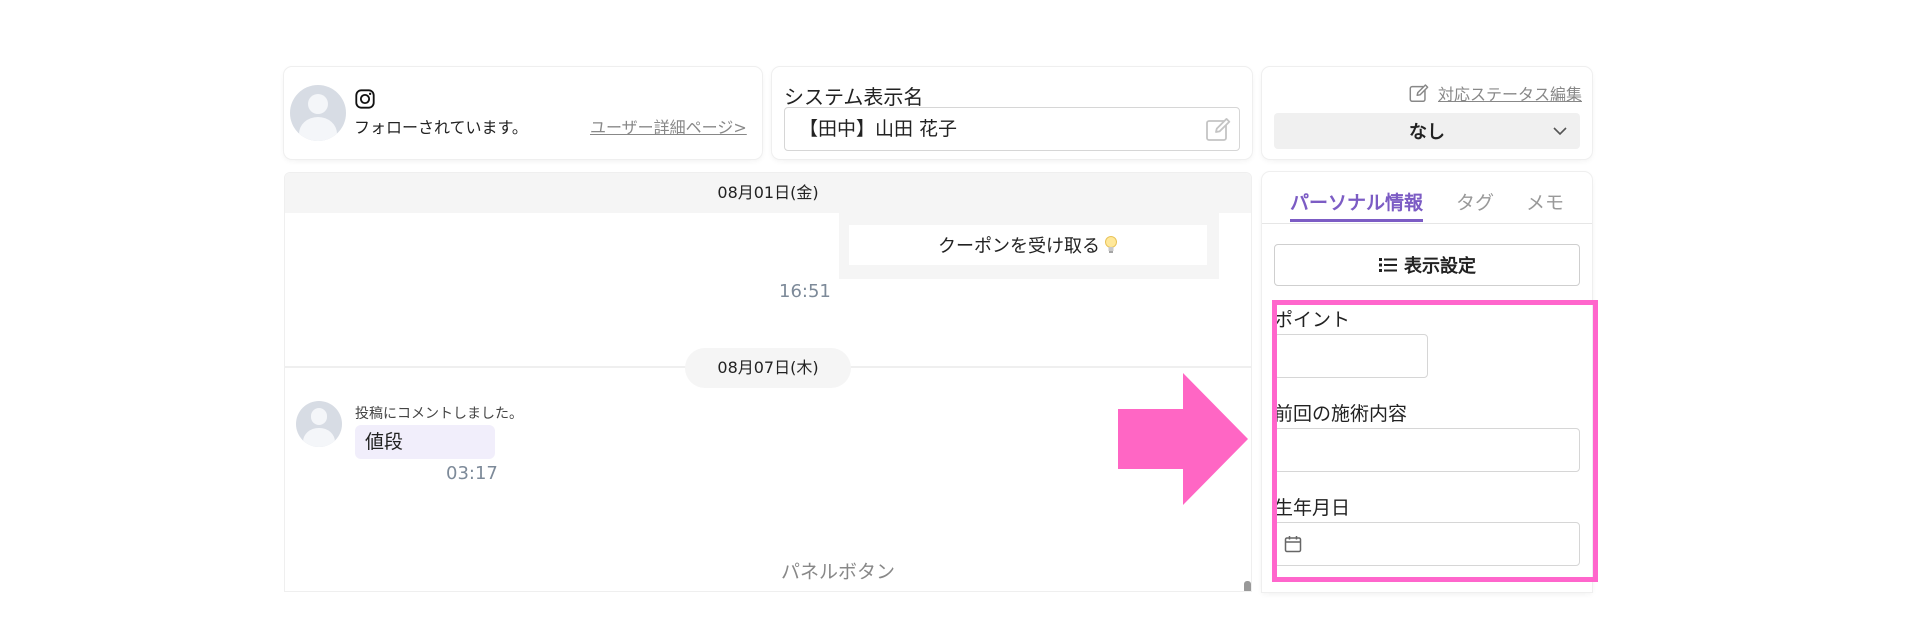 The height and width of the screenshot is (640, 1920). Describe the element at coordinates (838, 570) in the screenshot. I see `panel-button: パネルボタン` at that location.